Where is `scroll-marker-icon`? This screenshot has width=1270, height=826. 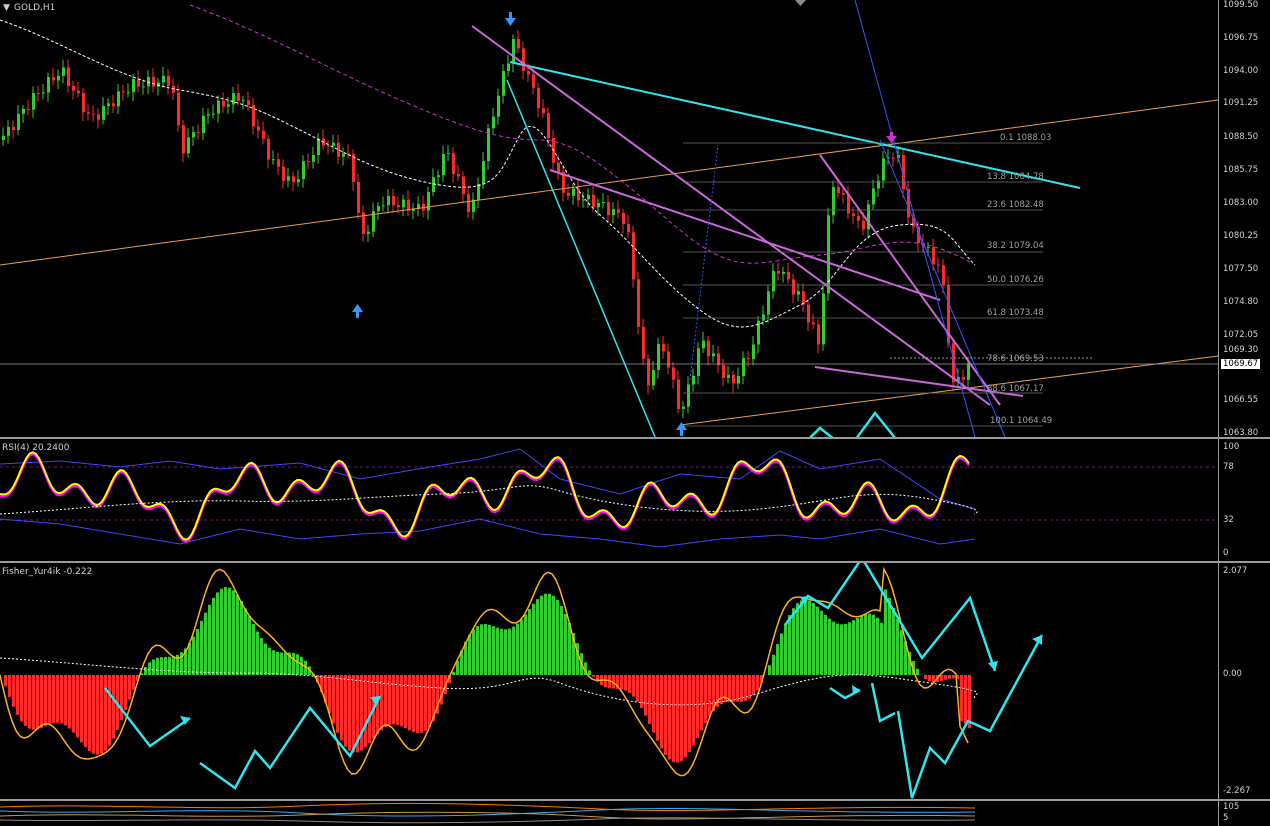 scroll-marker-icon is located at coordinates (800, 3).